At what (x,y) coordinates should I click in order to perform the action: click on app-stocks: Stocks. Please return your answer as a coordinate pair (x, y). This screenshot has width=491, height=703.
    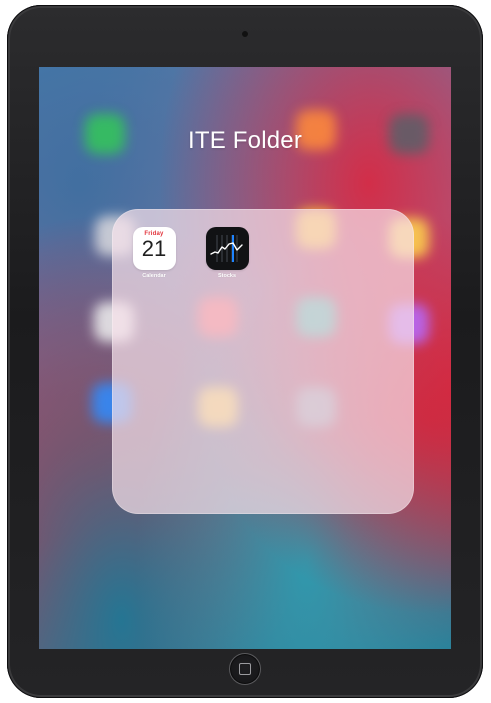
    Looking at the image, I should click on (227, 262).